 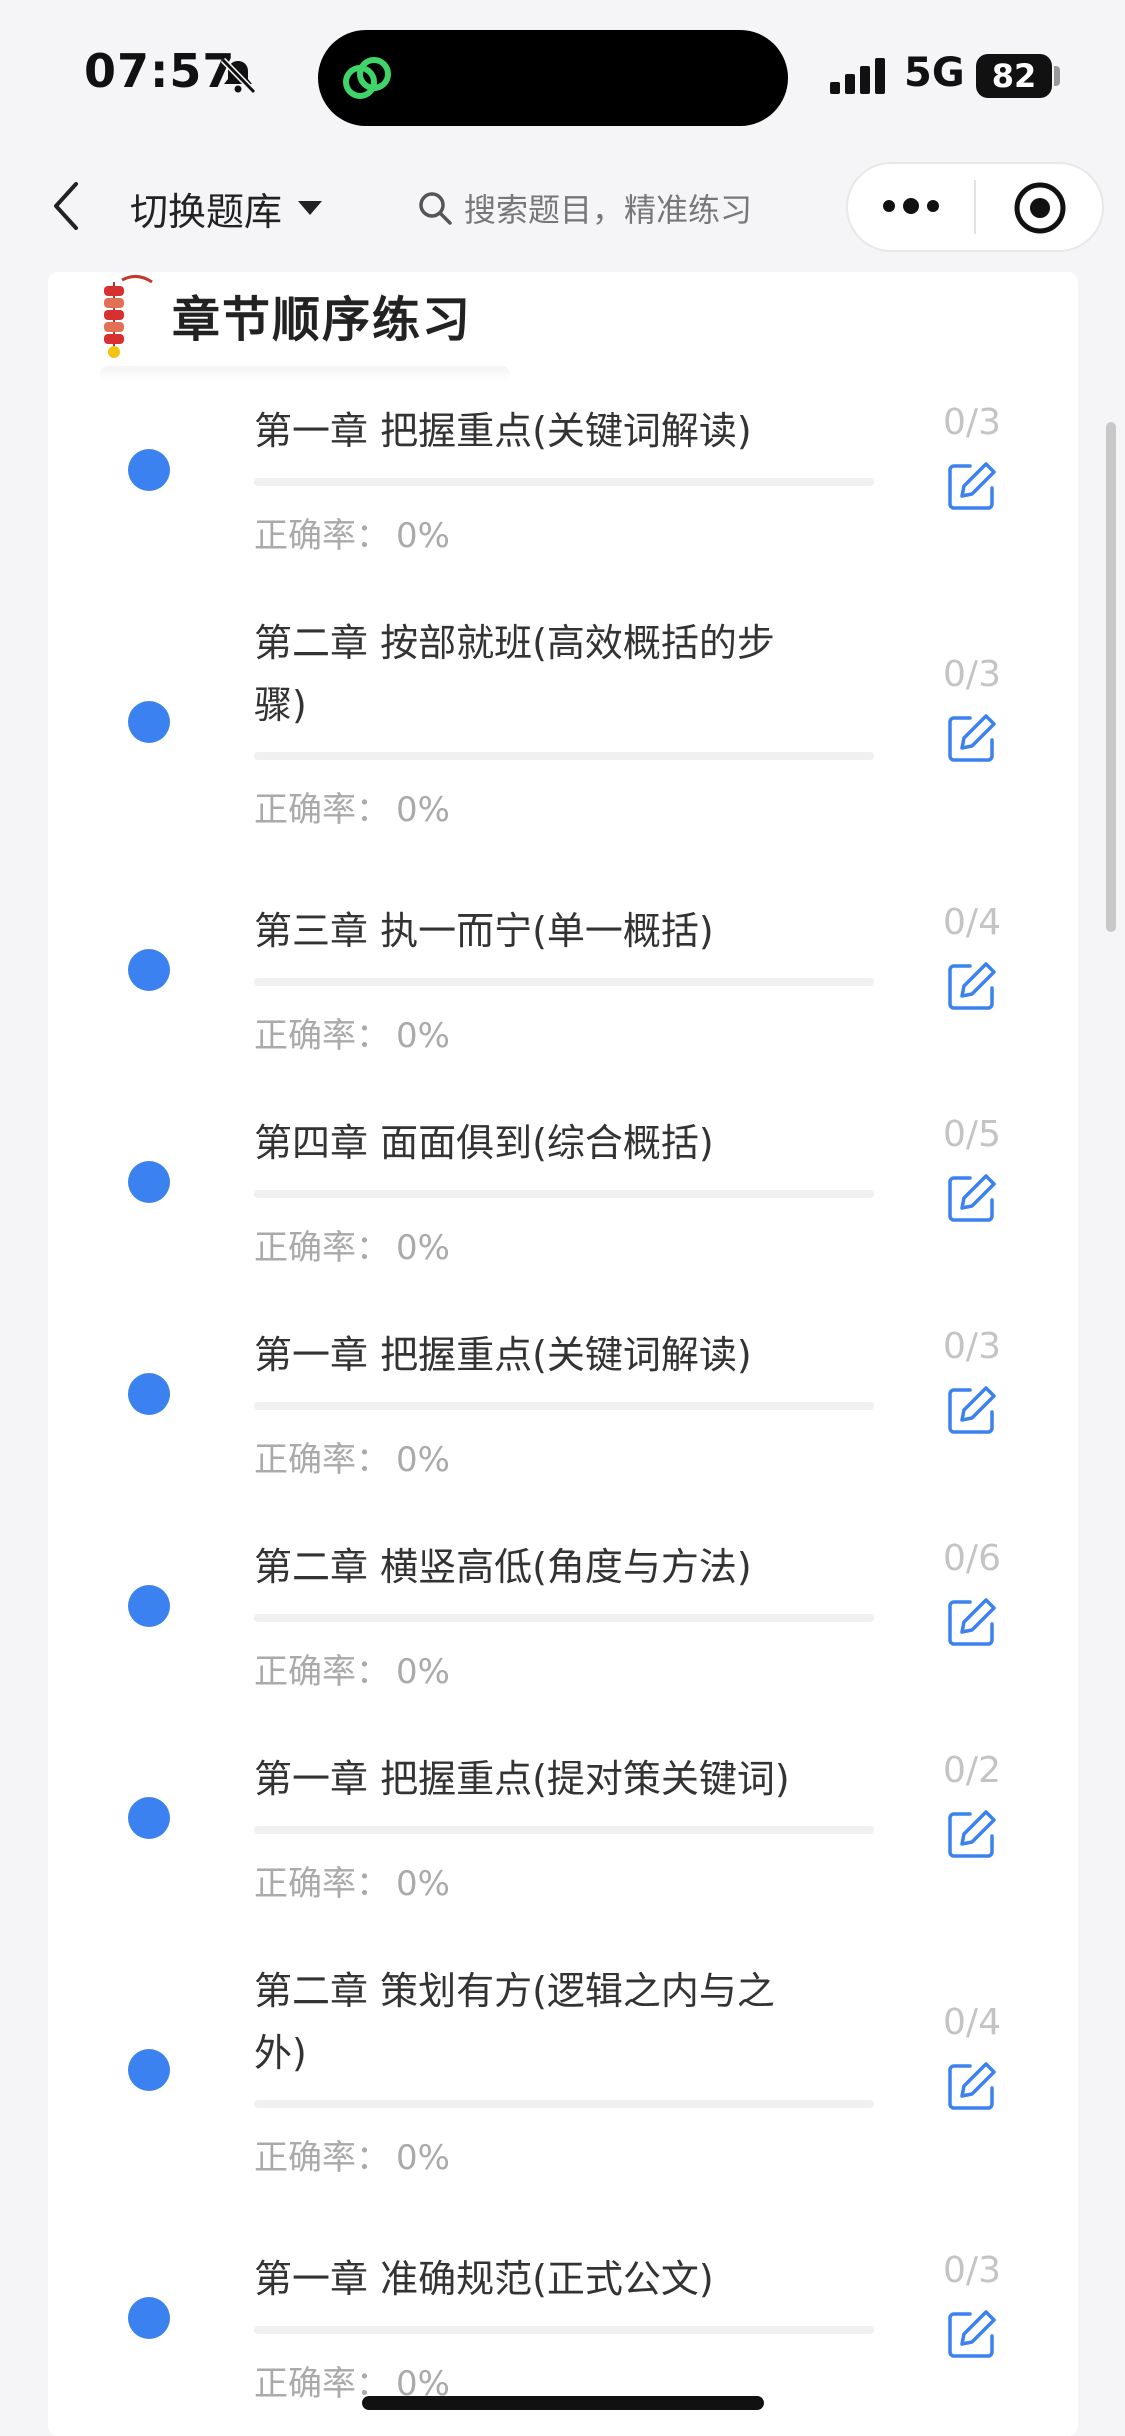 What do you see at coordinates (503, 1567) in the screenshot?
I see `chapter-title-line1: 第二章 横竖高低(角度与方法)` at bounding box center [503, 1567].